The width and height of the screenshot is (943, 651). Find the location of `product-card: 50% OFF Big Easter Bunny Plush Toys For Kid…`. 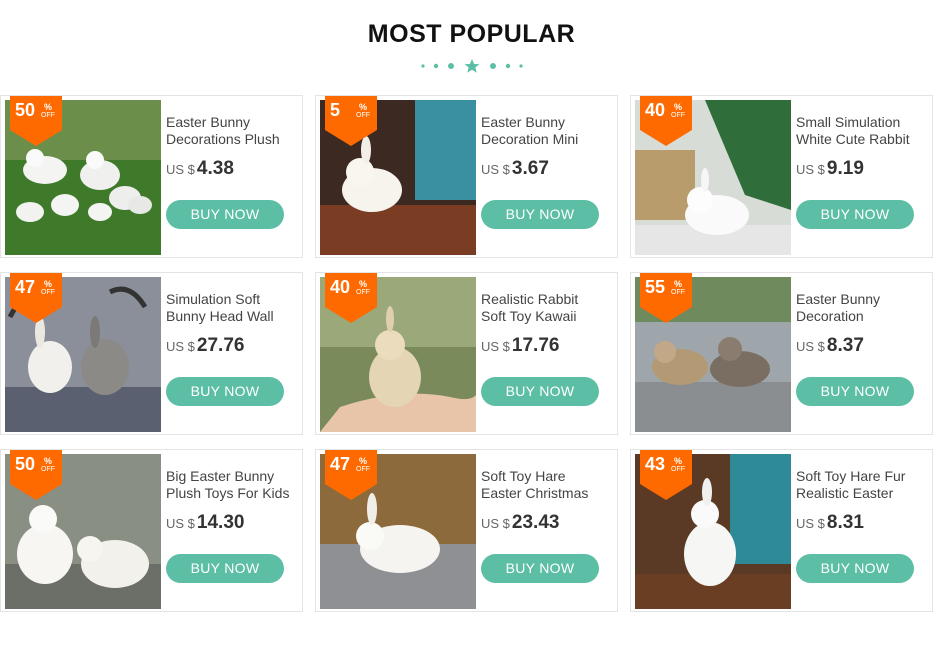

product-card: 50% OFF Big Easter Bunny Plush Toys For Kid… is located at coordinates (151, 530).